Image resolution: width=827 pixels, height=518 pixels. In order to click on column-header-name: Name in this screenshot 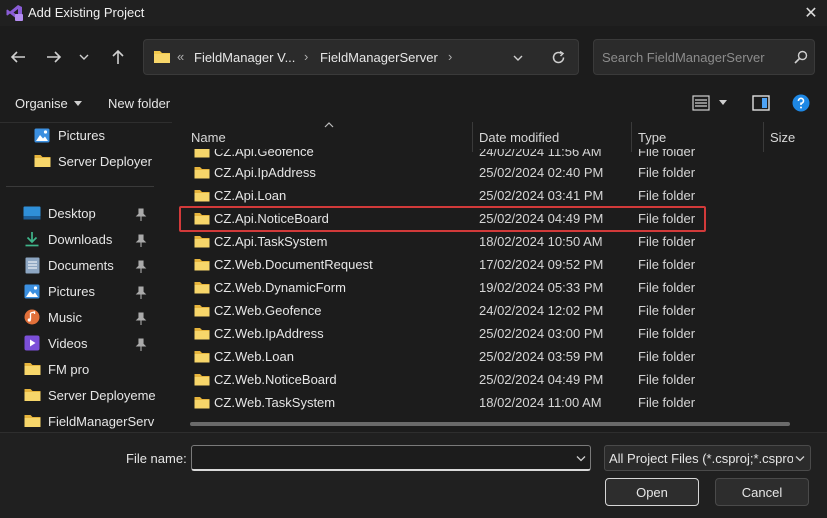, I will do `click(208, 137)`.